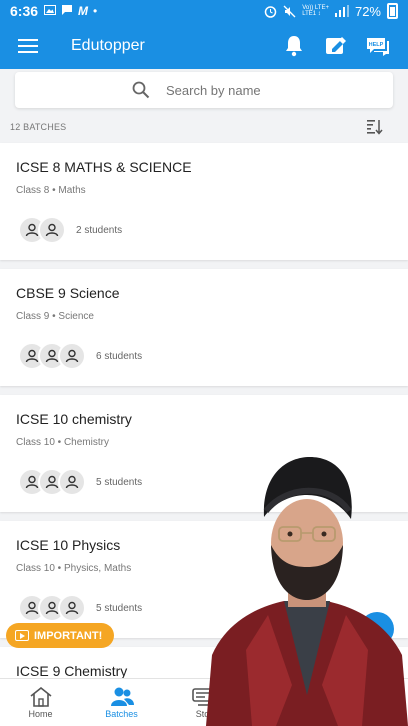  Describe the element at coordinates (68, 635) in the screenshot. I see `important-label: IMPORTANT!` at that location.